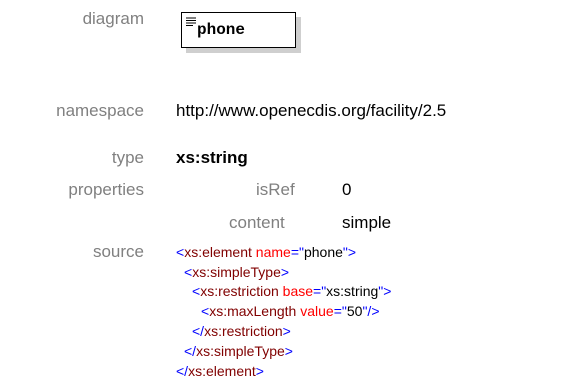 Image resolution: width=585 pixels, height=388 pixels. Describe the element at coordinates (237, 272) in the screenshot. I see `source-line-2: <xs:simpleType>` at that location.